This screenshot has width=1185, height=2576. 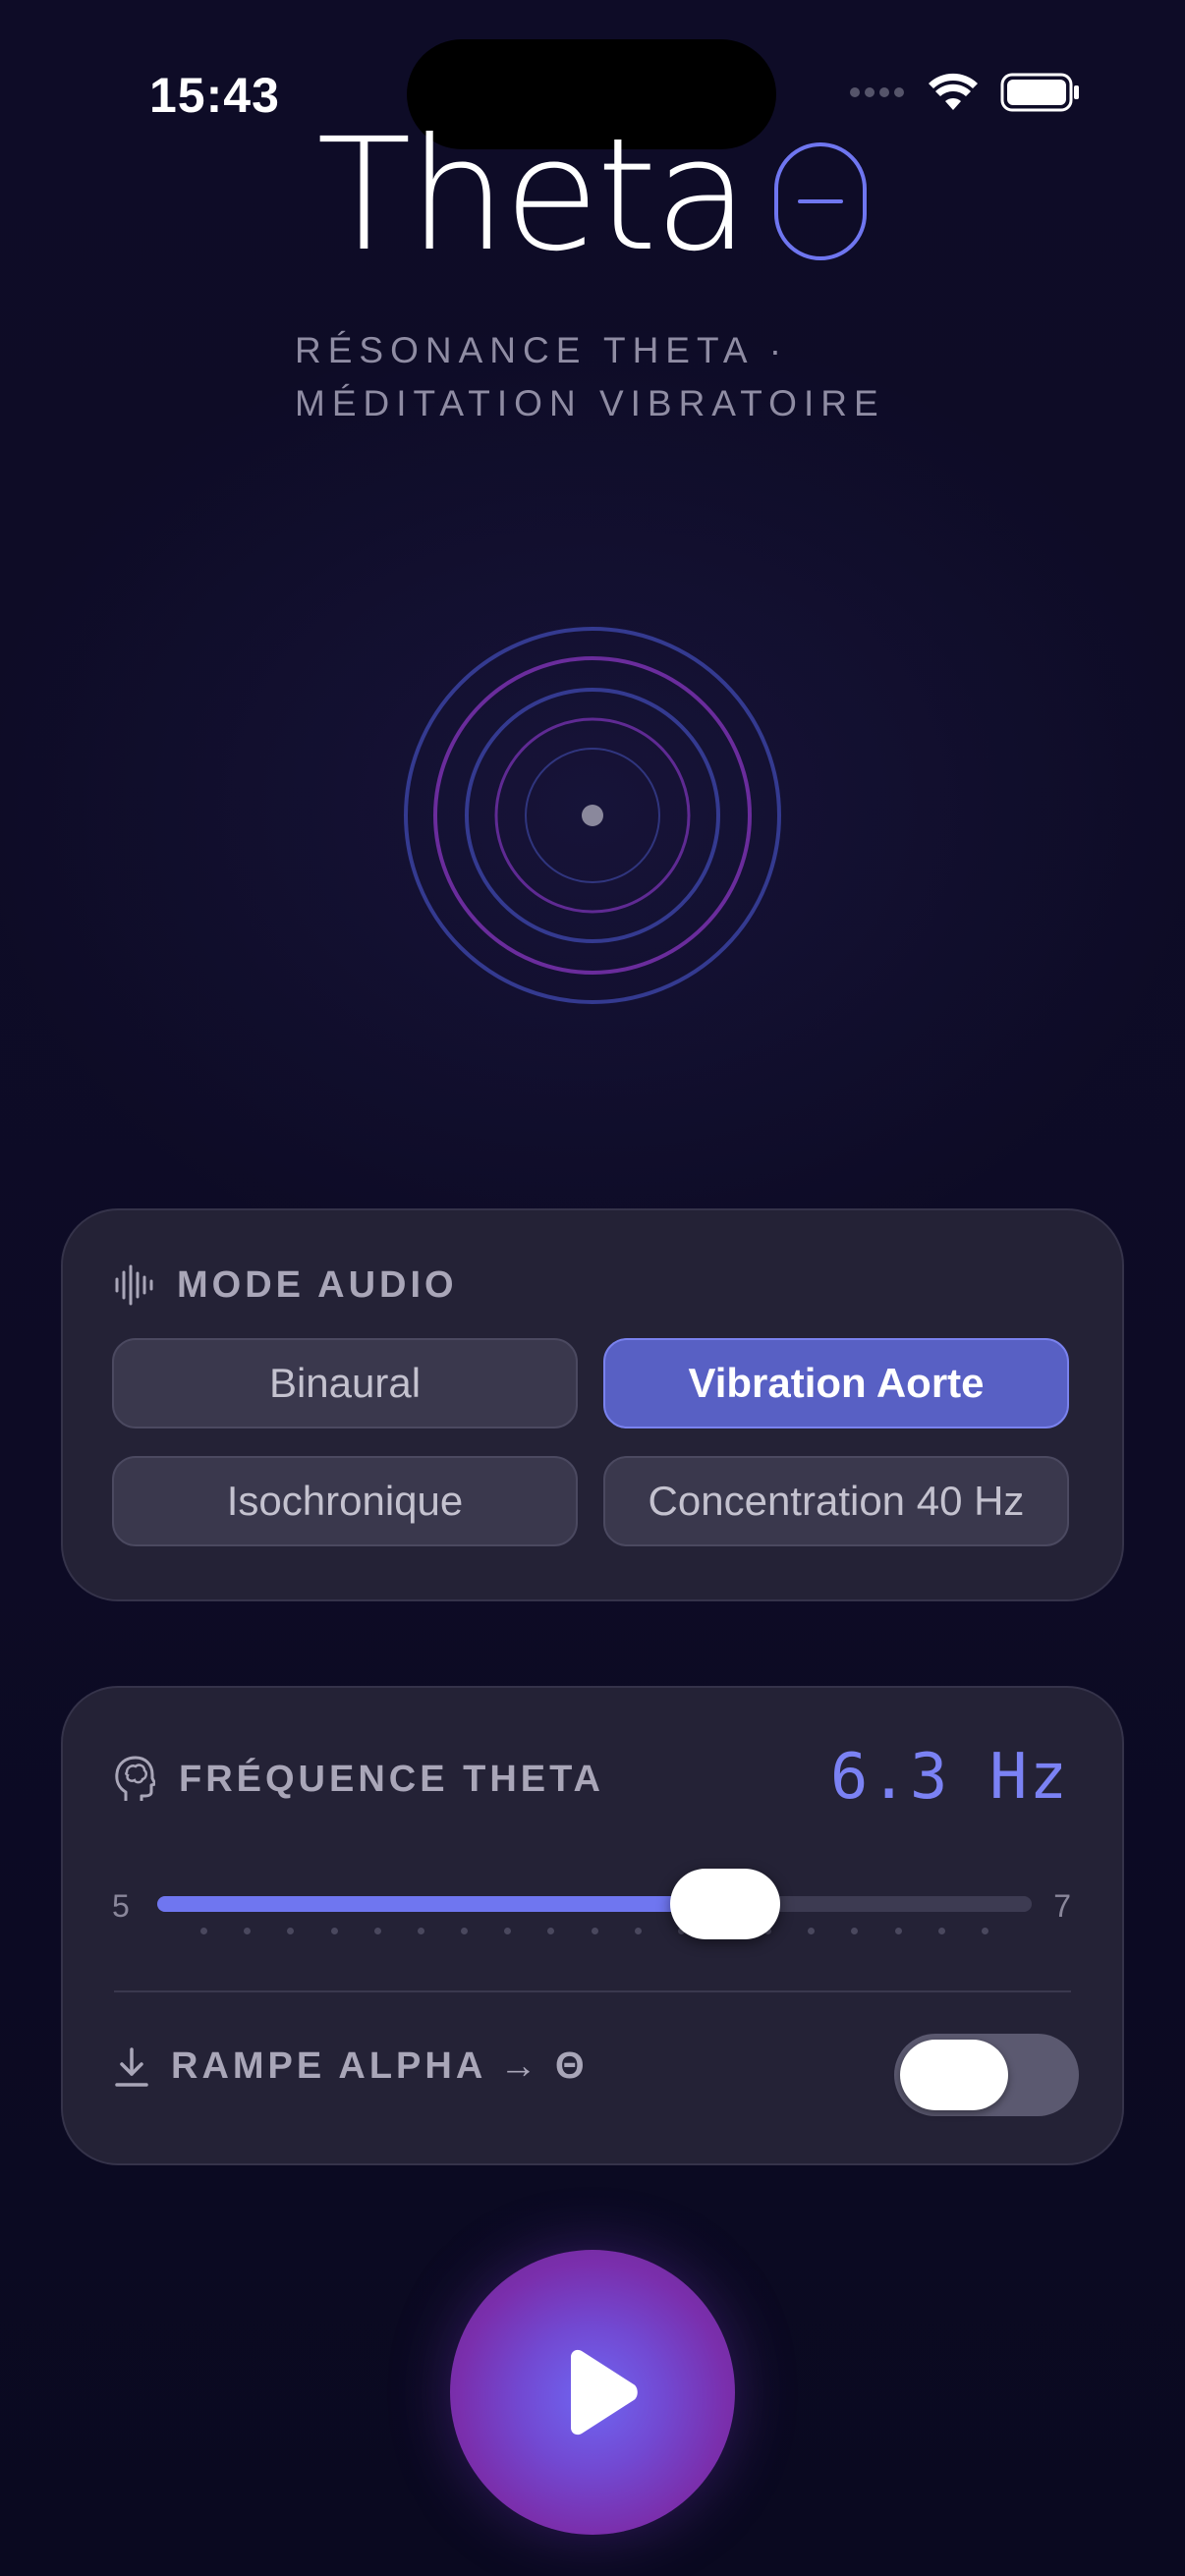 What do you see at coordinates (604, 2392) in the screenshot?
I see `play-icon` at bounding box center [604, 2392].